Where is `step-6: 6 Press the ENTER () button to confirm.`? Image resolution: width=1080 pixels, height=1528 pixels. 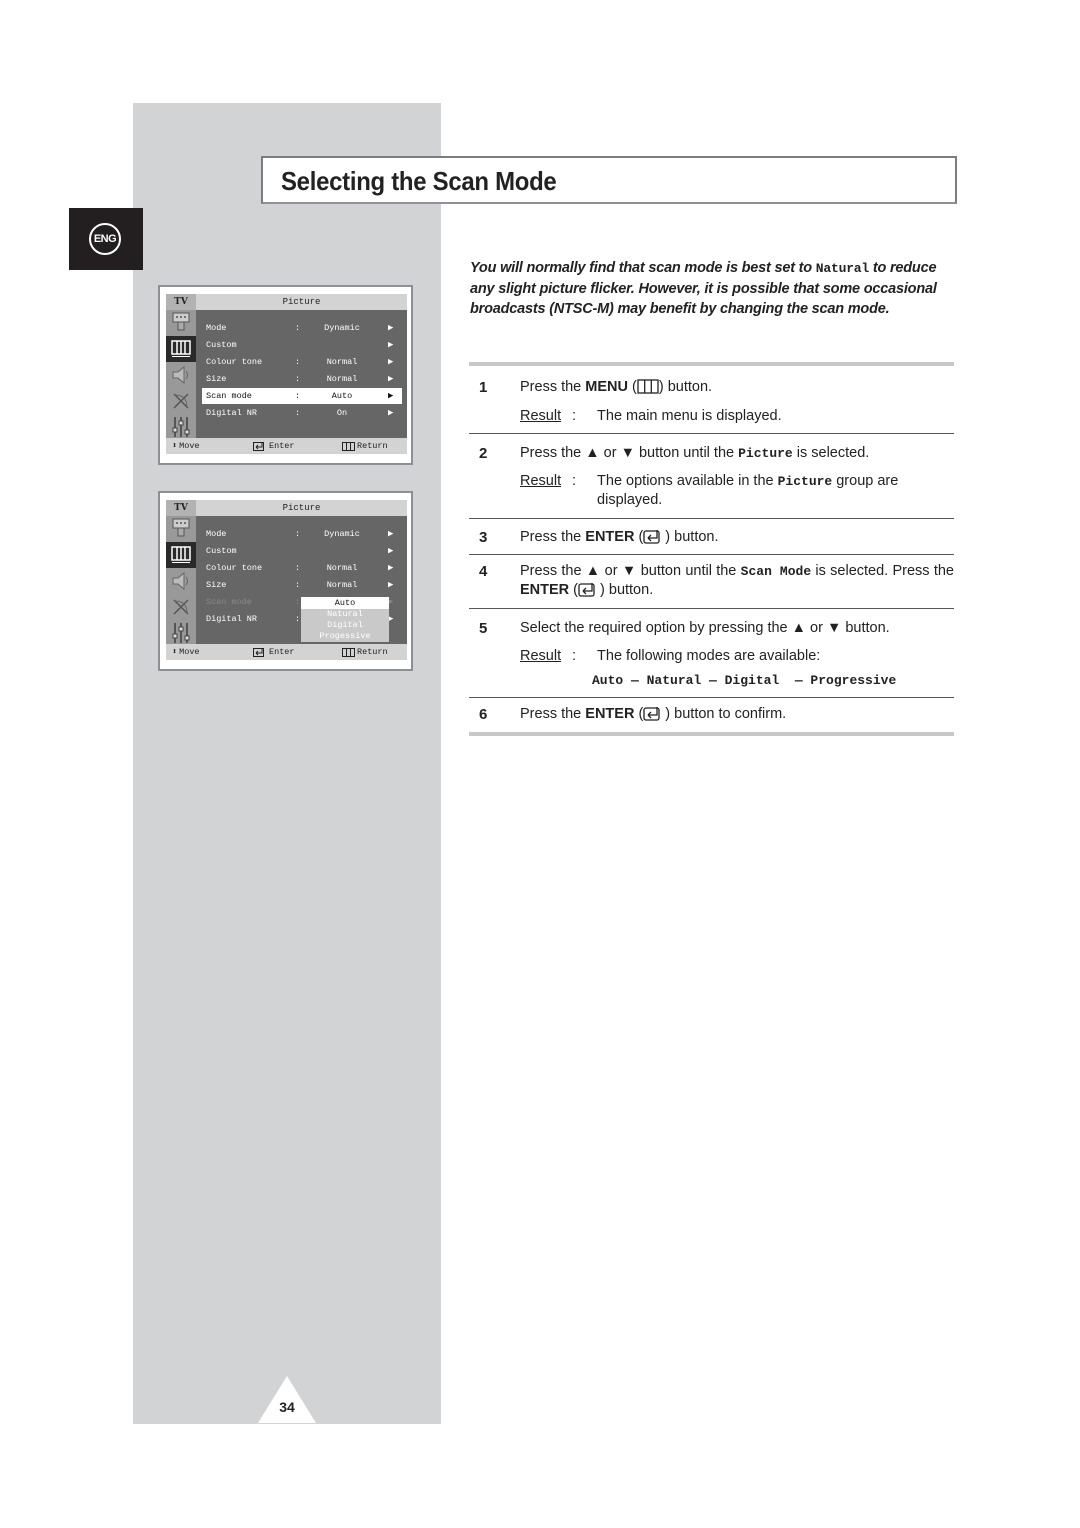
step-6: 6 Press the ENTER () button to confirm. is located at coordinates (633, 714).